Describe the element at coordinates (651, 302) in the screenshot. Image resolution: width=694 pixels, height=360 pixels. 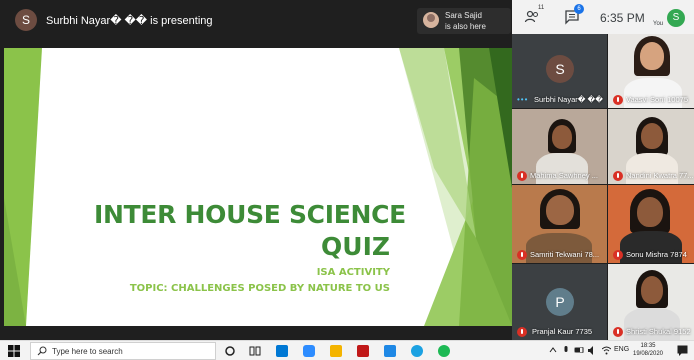
I see `participant-tile: Shristi Shukal 9152` at that location.